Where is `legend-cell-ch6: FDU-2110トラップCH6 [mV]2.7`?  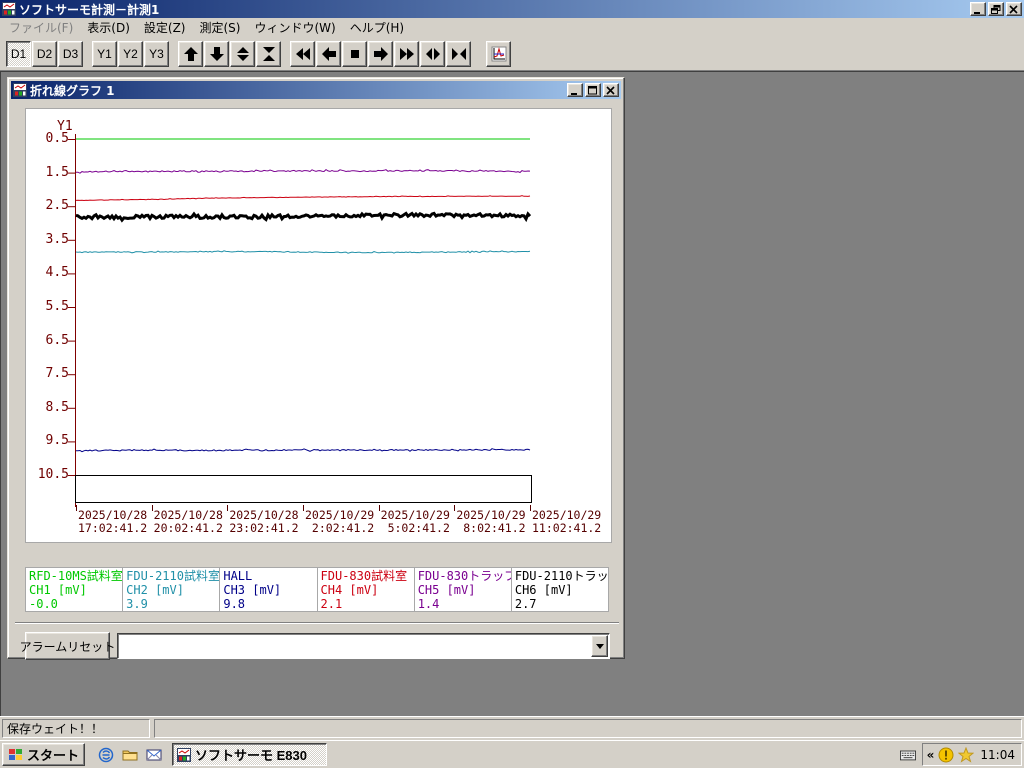 legend-cell-ch6: FDU-2110トラップCH6 [mV]2.7 is located at coordinates (560, 589).